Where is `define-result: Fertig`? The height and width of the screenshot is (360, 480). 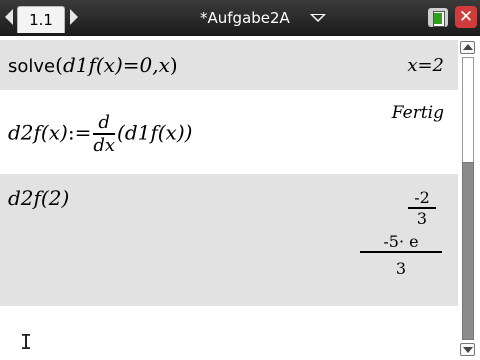 define-result: Fertig is located at coordinates (417, 113).